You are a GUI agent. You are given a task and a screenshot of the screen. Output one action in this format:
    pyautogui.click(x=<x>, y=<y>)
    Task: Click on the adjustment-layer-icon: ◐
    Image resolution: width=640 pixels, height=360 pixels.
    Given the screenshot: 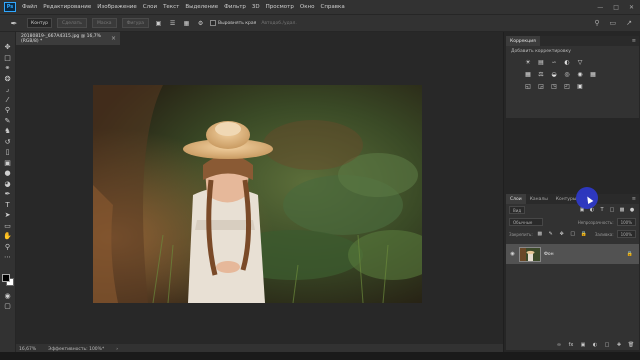 What is the action you would take?
    pyautogui.click(x=595, y=345)
    